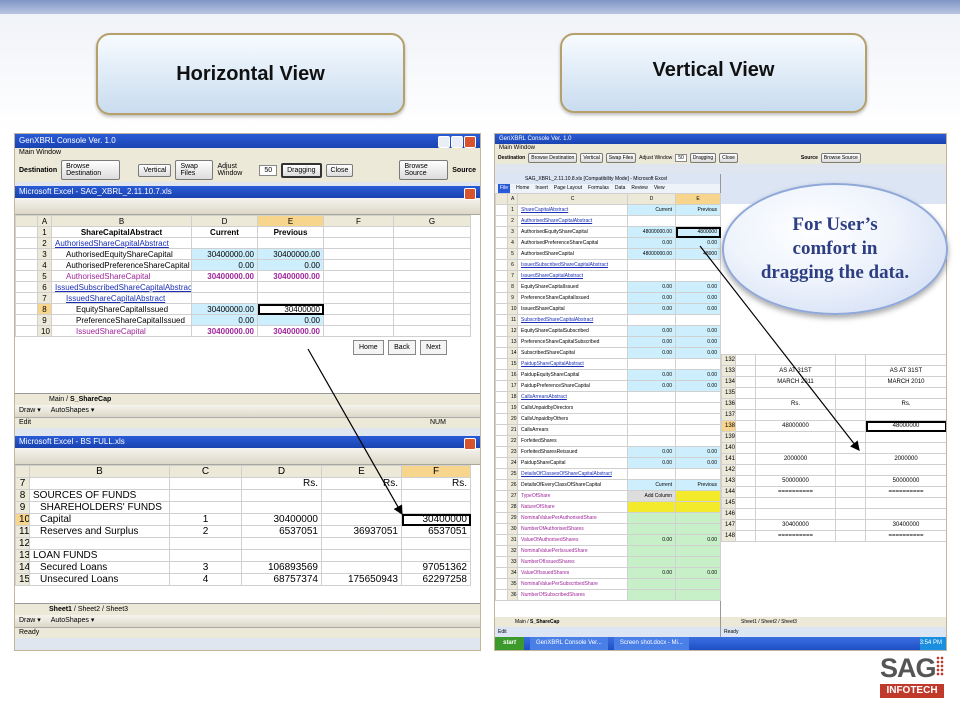 This screenshot has width=960, height=720. I want to click on sag-infotech-logo: SAG INFOTECH, so click(912, 682).